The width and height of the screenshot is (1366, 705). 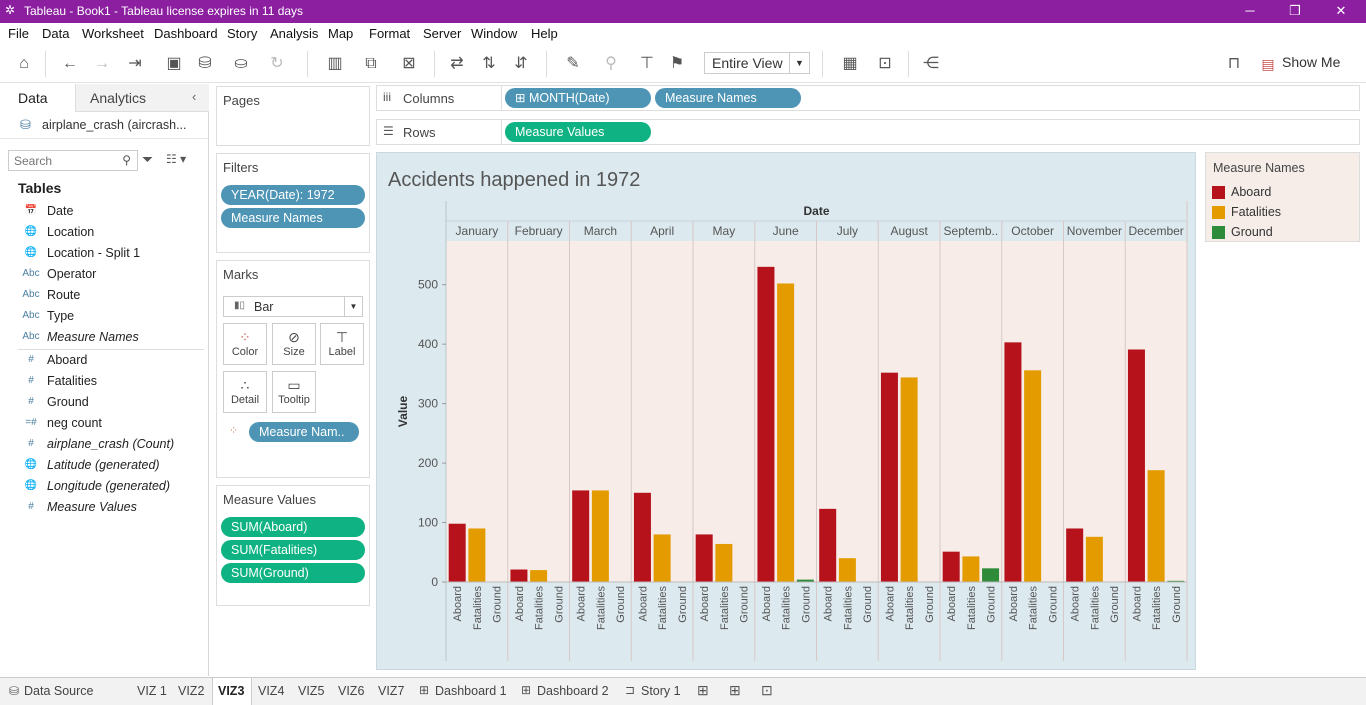 I want to click on measure-field: # Fatalities, so click(x=102, y=381).